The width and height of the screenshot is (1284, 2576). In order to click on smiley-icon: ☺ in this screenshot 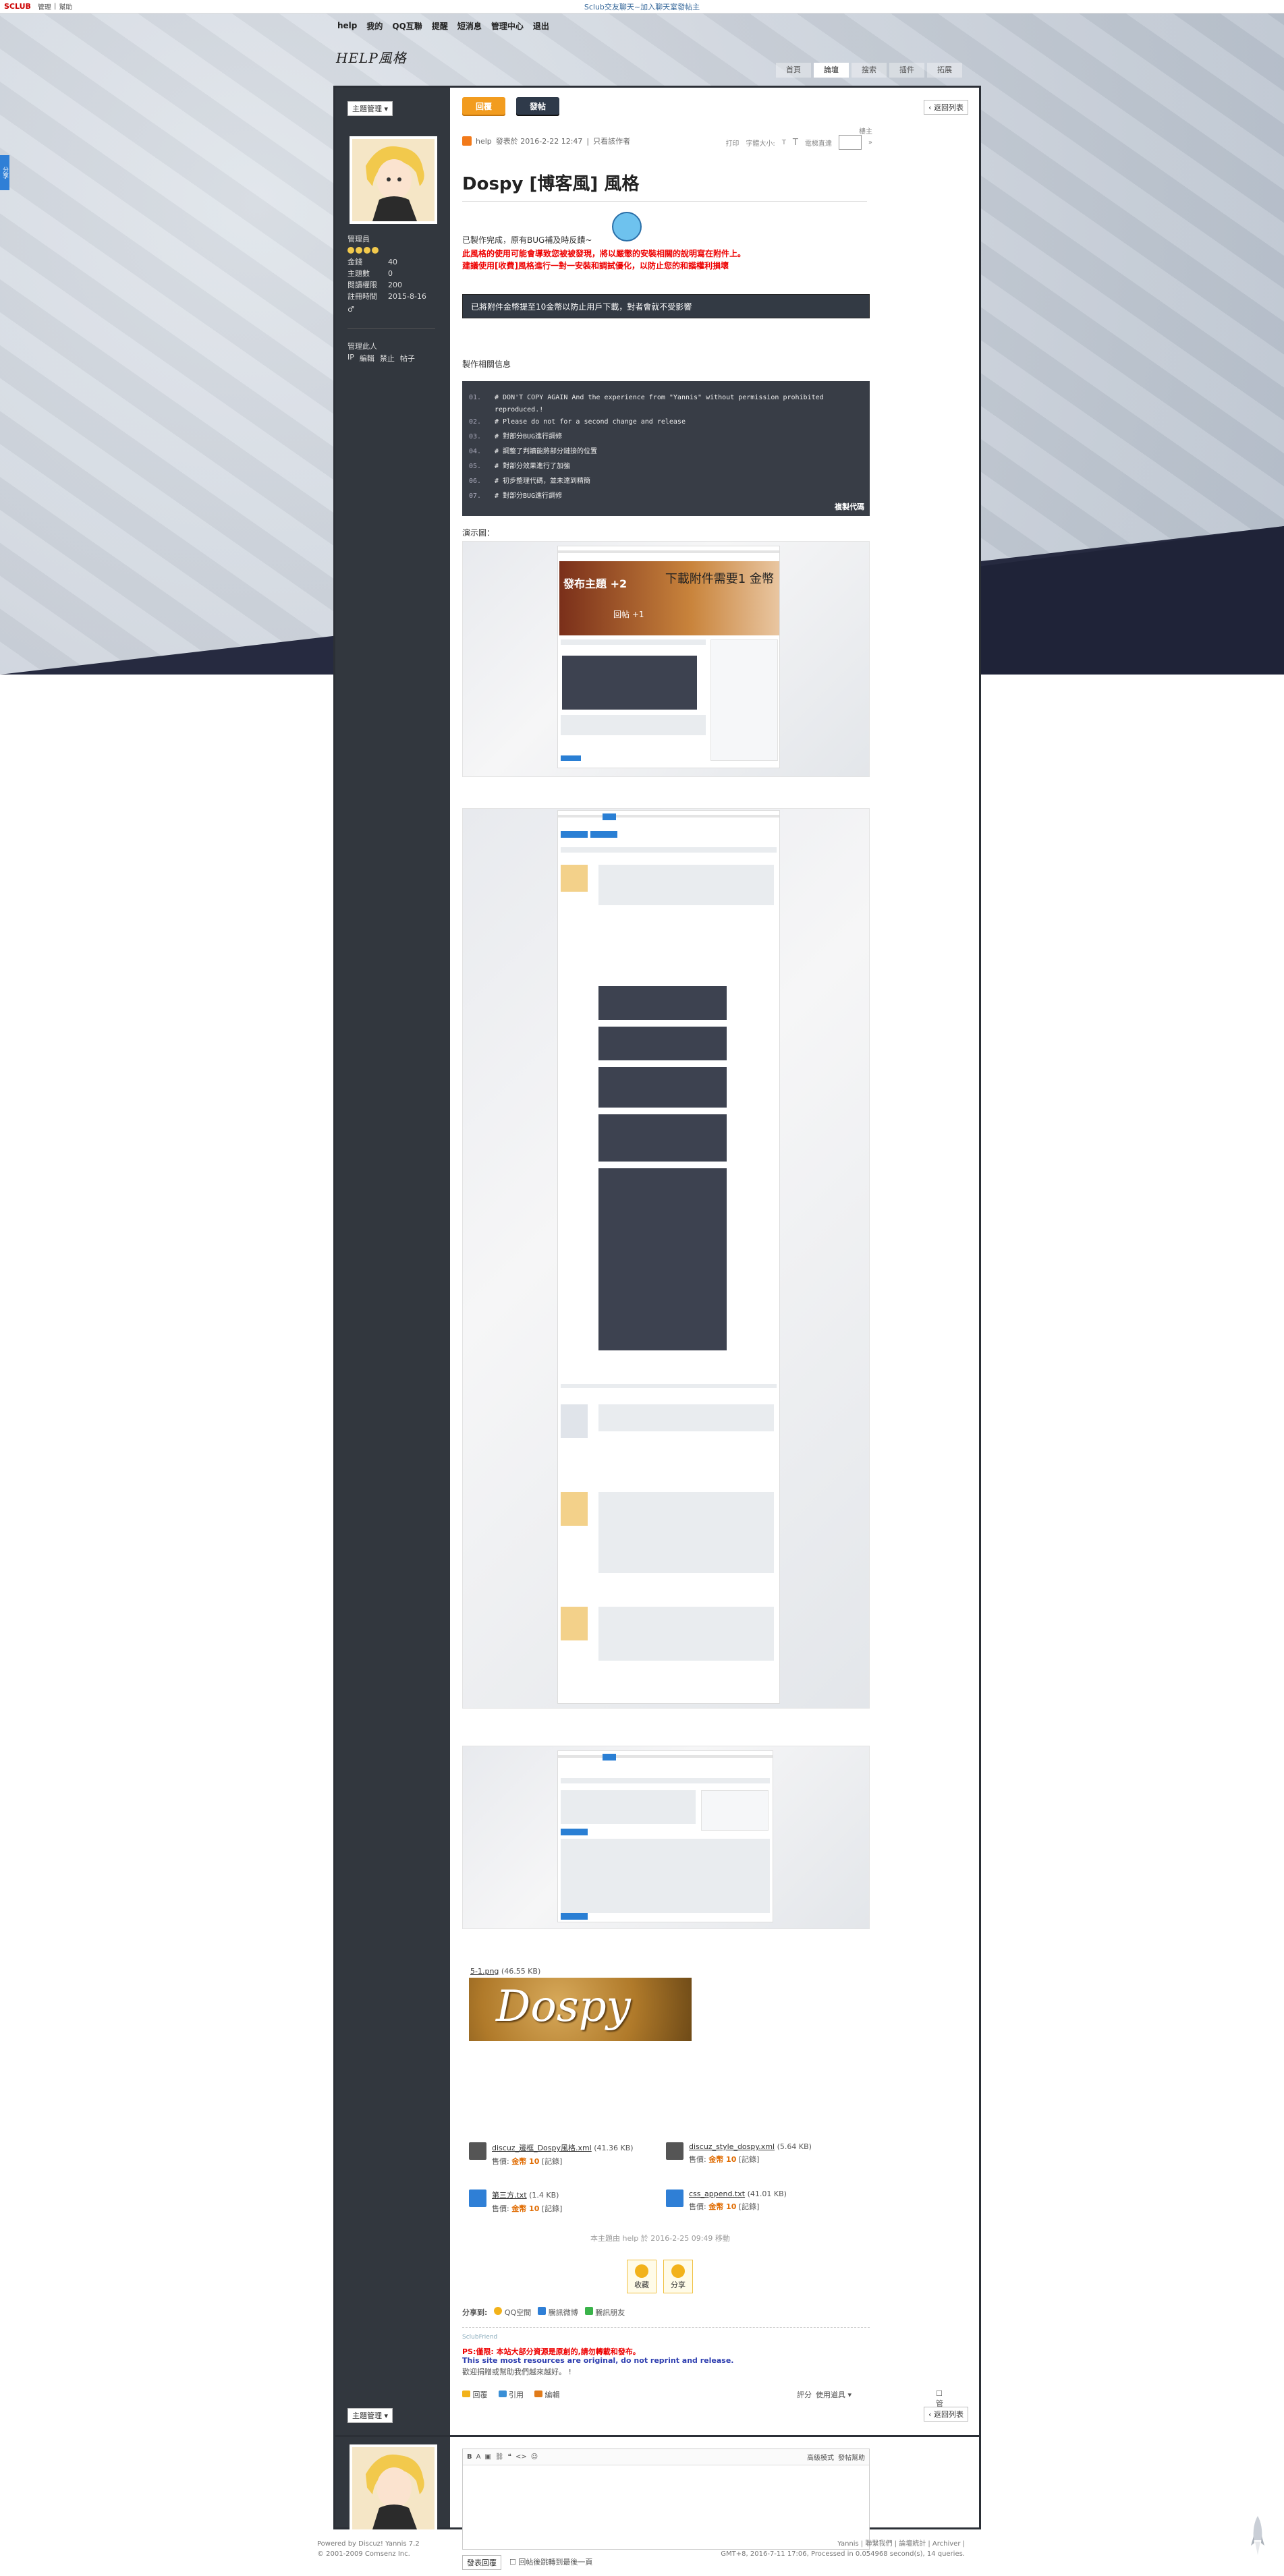, I will do `click(534, 2457)`.